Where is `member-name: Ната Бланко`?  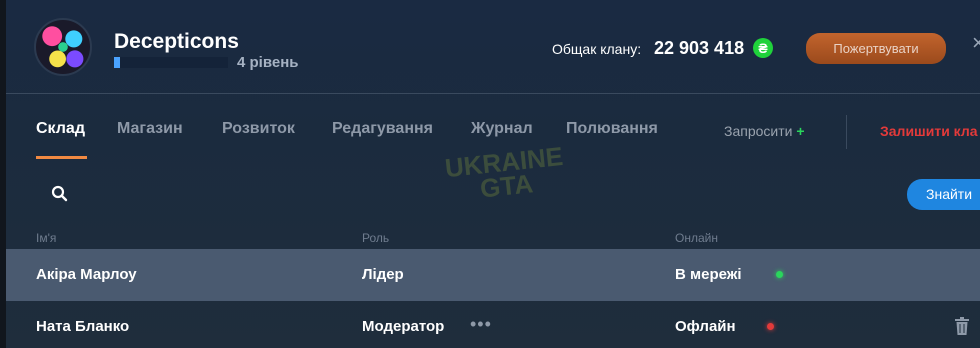
member-name: Ната Бланко is located at coordinates (83, 326).